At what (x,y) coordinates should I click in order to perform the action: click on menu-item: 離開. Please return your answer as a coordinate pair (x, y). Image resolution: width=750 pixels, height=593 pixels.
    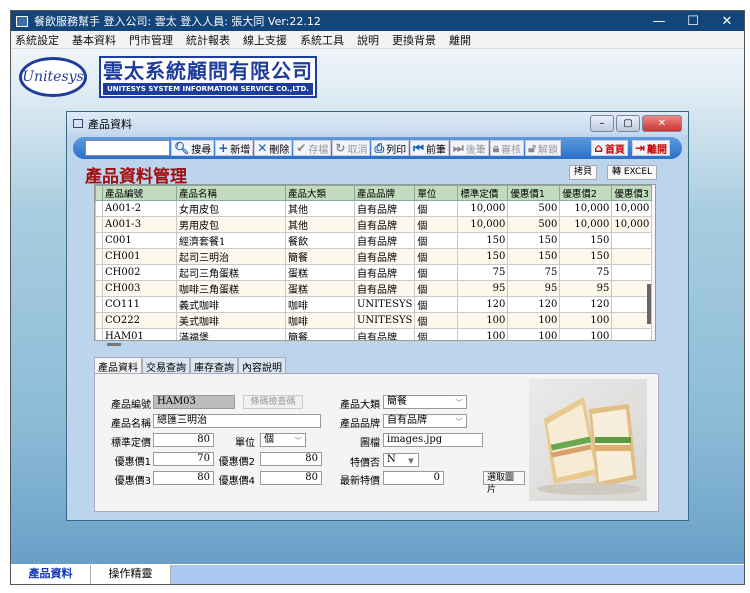
    Looking at the image, I should click on (460, 40).